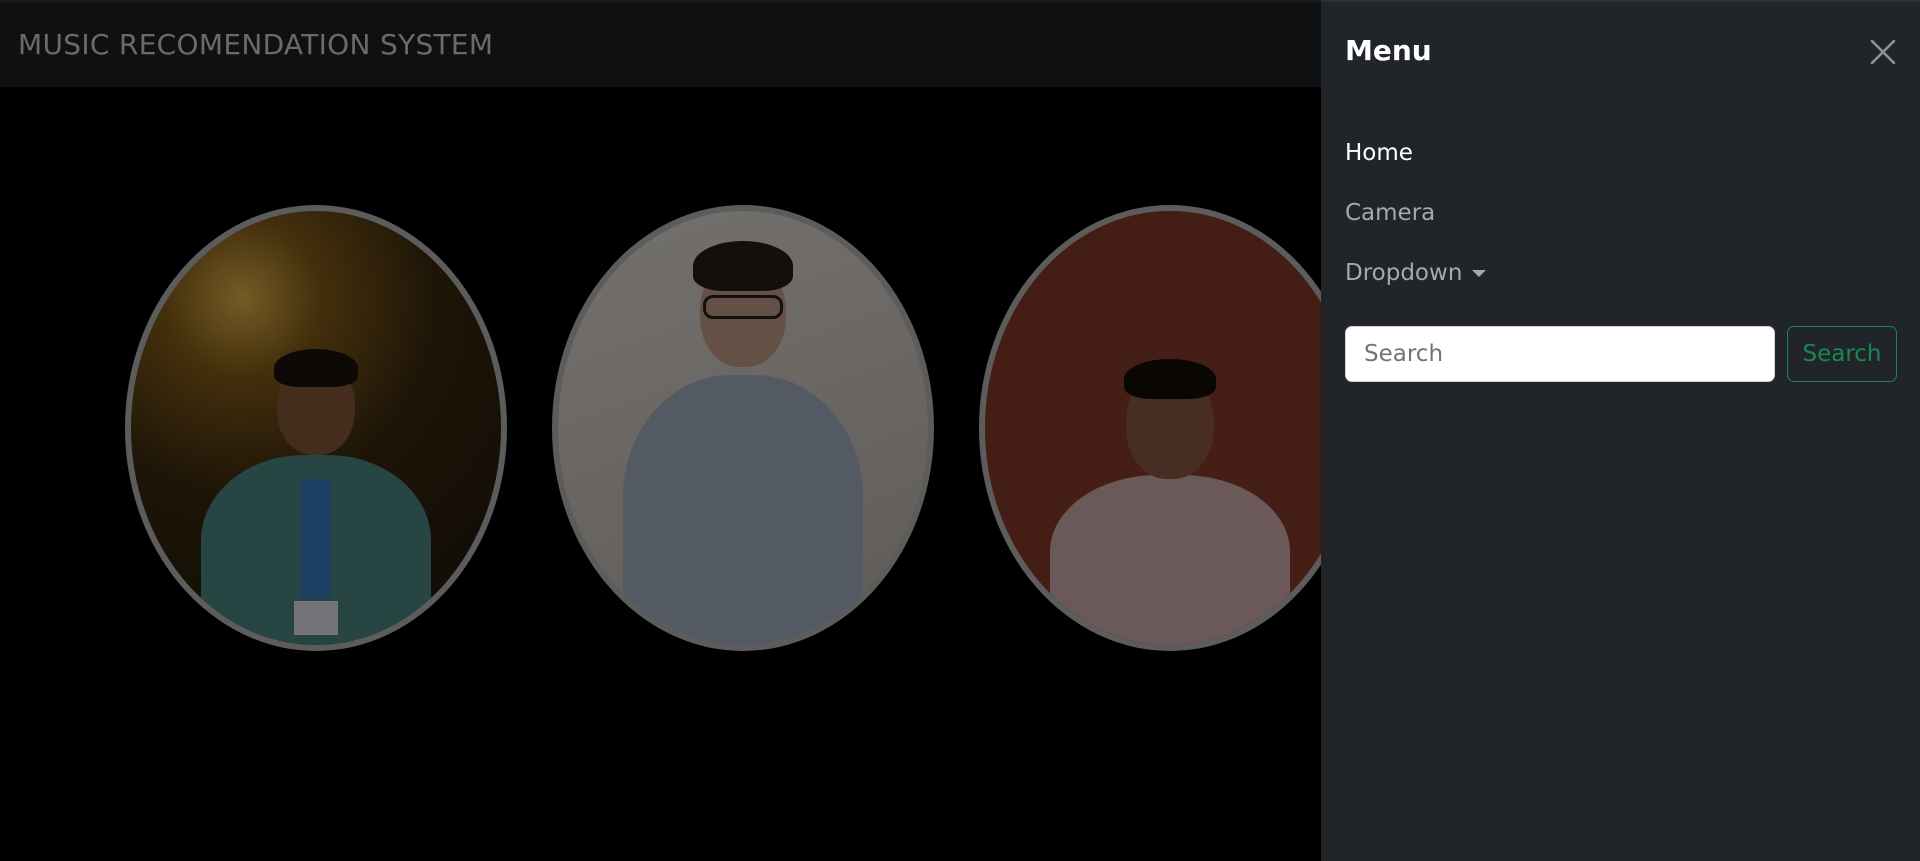  I want to click on offcanvas-title: Menu, so click(1388, 50).